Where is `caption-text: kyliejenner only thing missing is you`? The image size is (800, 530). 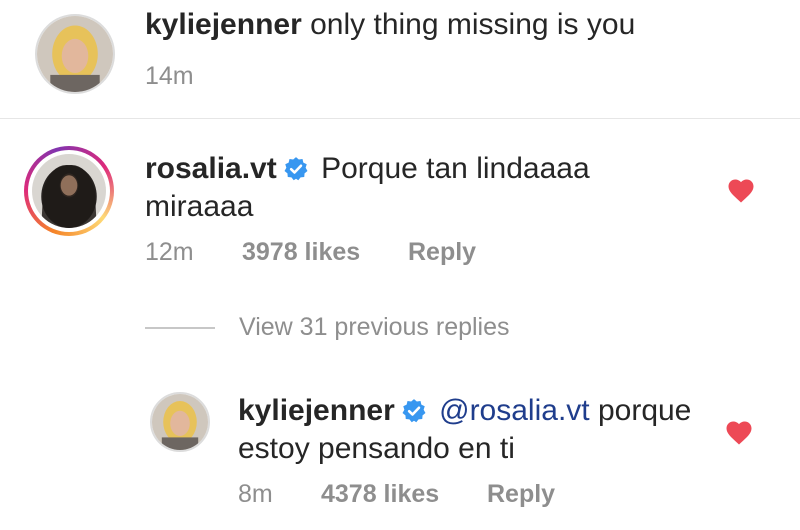
caption-text: kyliejenner only thing missing is you is located at coordinates (390, 25).